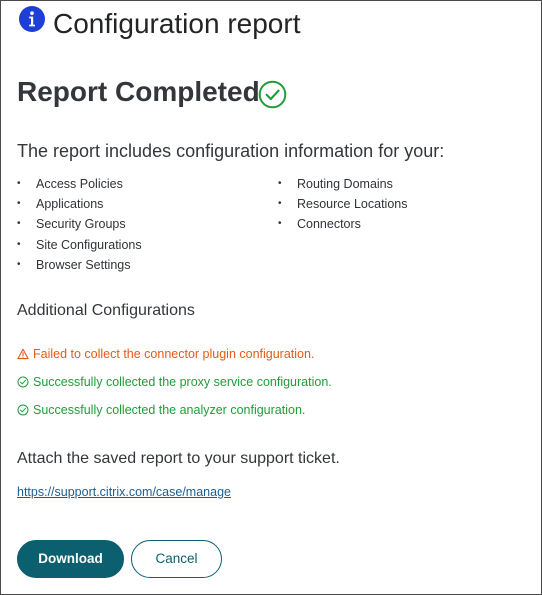 This screenshot has width=542, height=595. I want to click on report-completed-heading: Report Completed, so click(138, 91).